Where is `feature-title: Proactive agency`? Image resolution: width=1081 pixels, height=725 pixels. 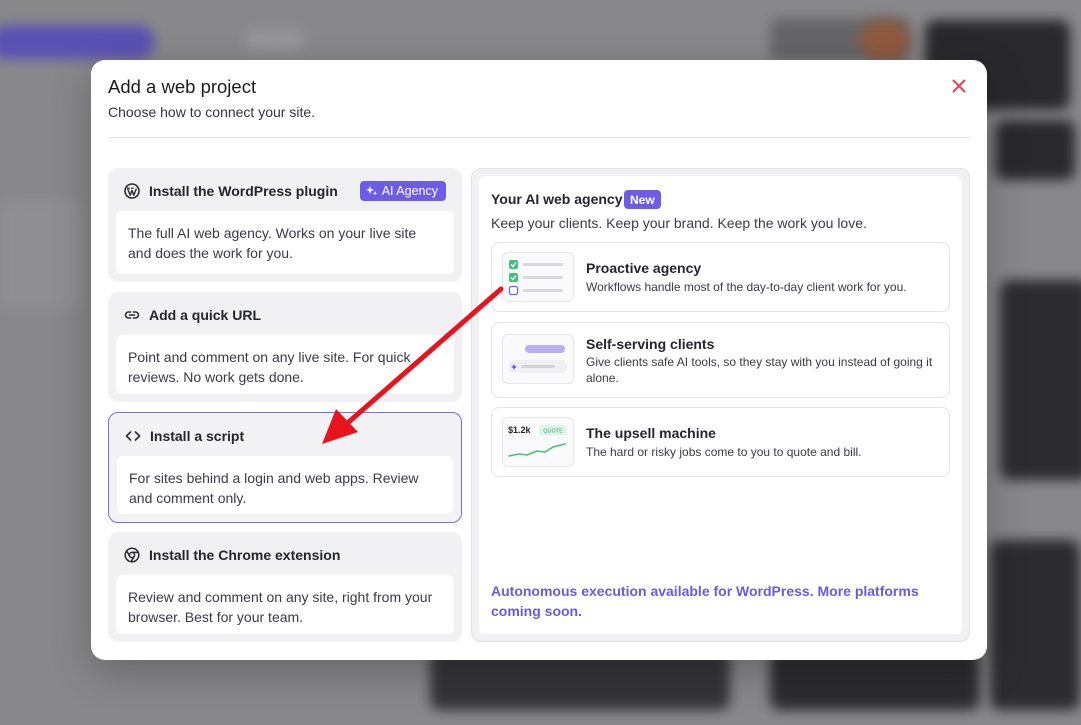
feature-title: Proactive agency is located at coordinates (644, 268).